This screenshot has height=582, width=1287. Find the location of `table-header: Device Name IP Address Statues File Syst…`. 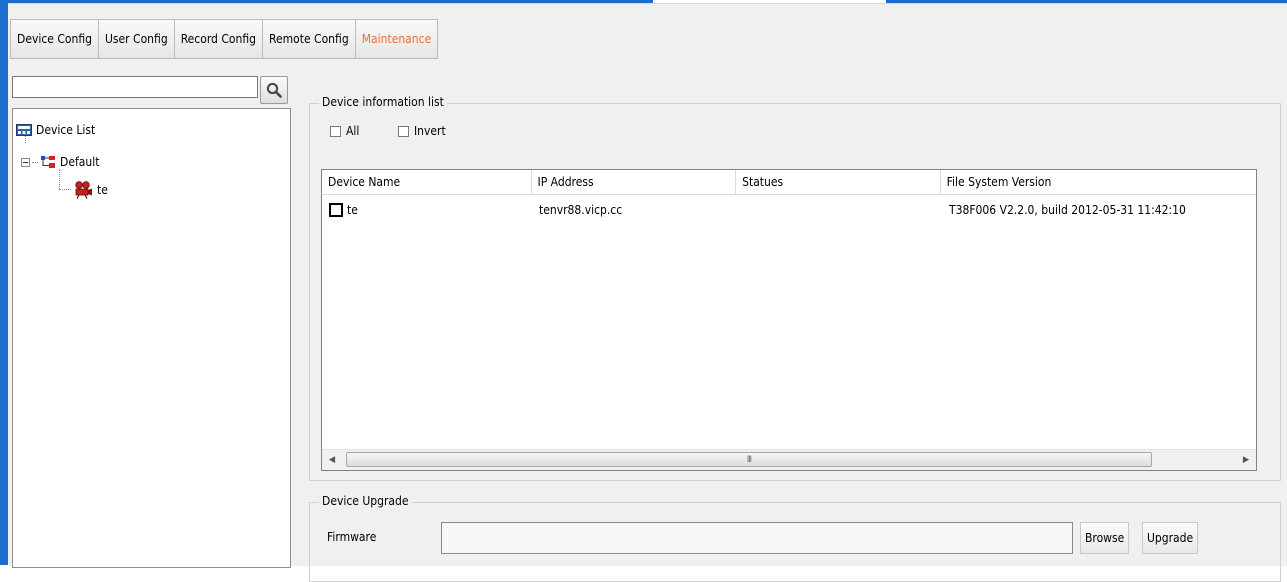

table-header: Device Name IP Address Statues File Syst… is located at coordinates (789, 182).